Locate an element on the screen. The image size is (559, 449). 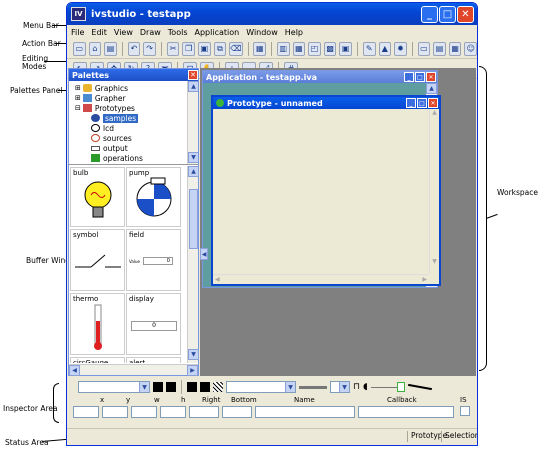
palette-item-pump: pump is located at coordinates (153, 197).